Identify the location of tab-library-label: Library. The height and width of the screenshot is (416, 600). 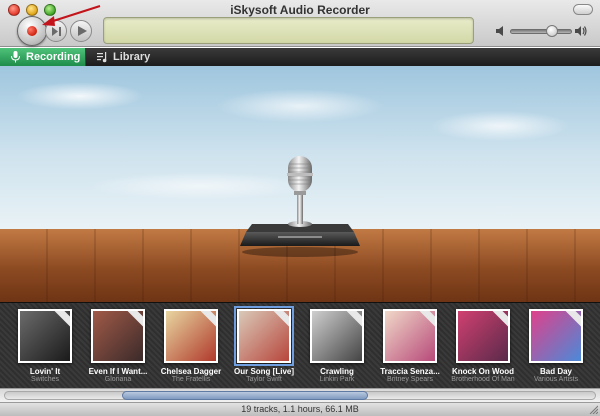
(132, 57).